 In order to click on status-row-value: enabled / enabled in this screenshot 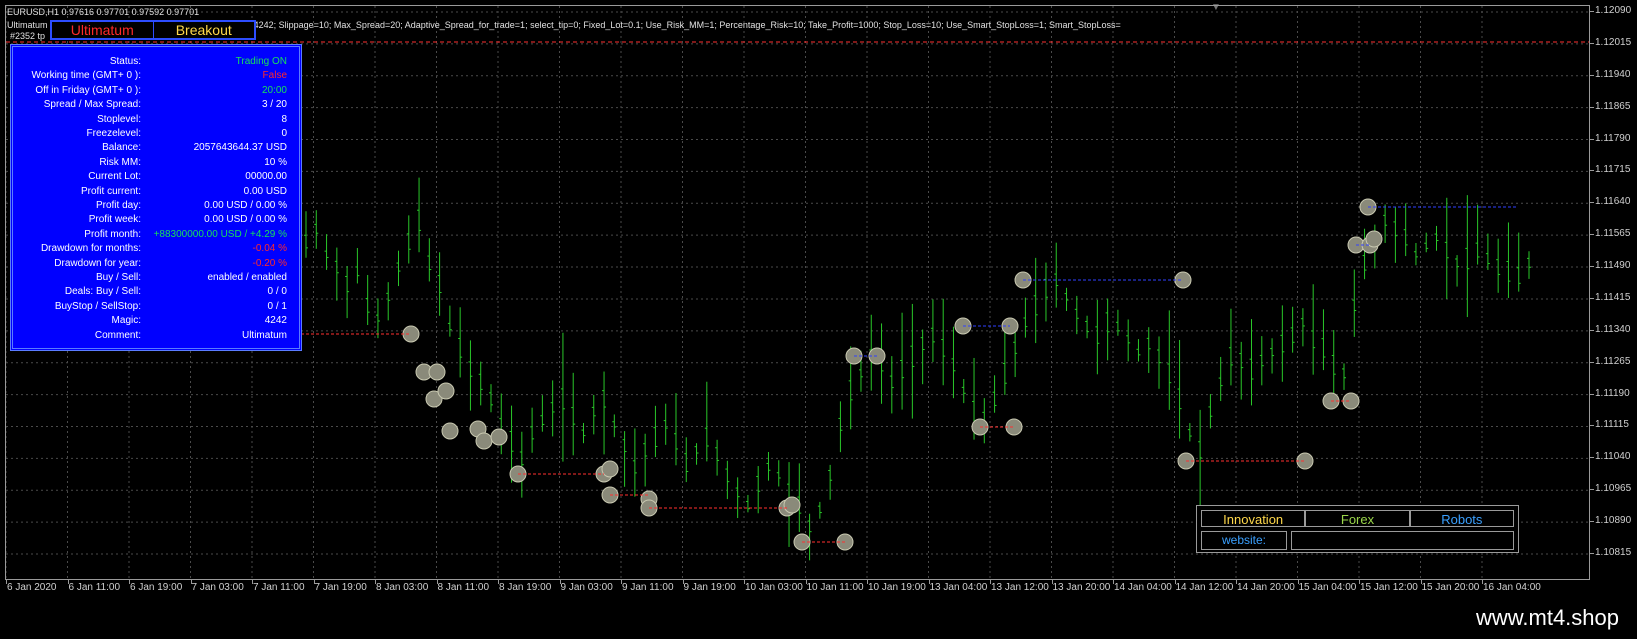, I will do `click(247, 277)`.